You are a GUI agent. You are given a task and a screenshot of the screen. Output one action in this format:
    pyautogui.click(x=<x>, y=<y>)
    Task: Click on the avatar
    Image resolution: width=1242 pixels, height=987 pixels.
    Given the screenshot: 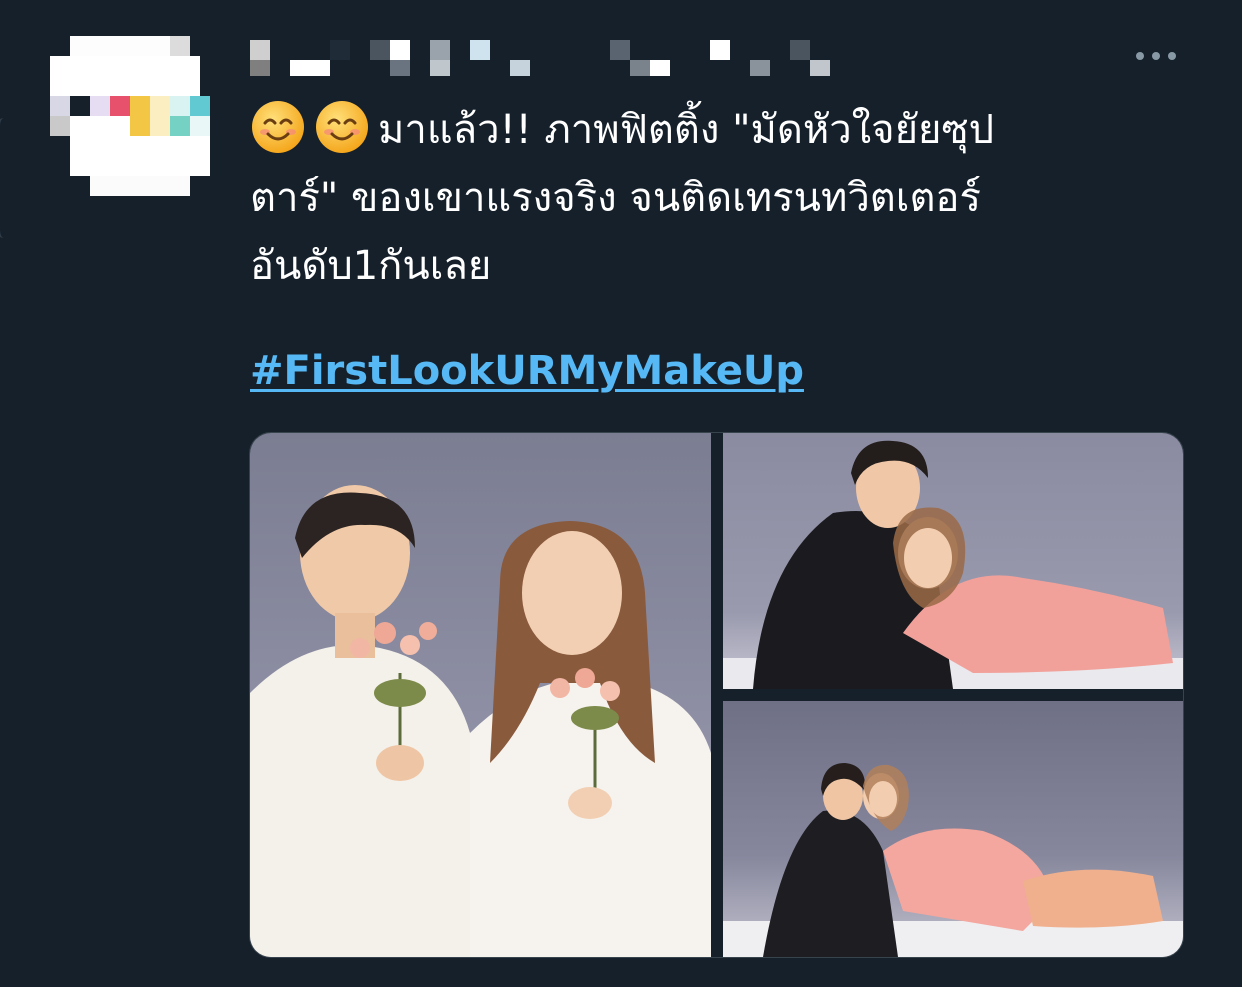 What is the action you would take?
    pyautogui.click(x=135, y=116)
    